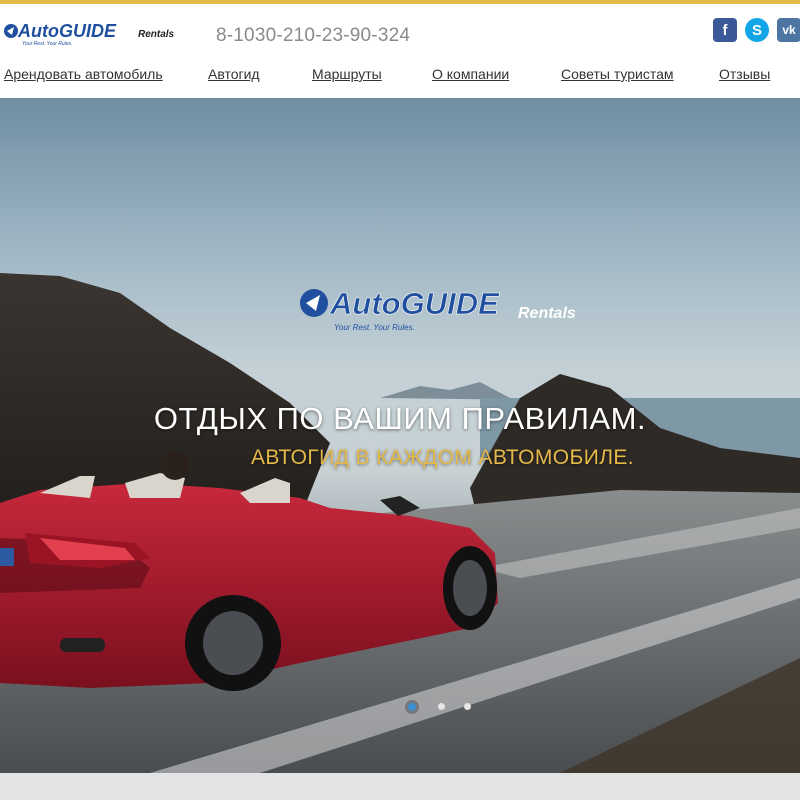 This screenshot has width=800, height=800. I want to click on nav-reviews: Отзывы, so click(744, 74).